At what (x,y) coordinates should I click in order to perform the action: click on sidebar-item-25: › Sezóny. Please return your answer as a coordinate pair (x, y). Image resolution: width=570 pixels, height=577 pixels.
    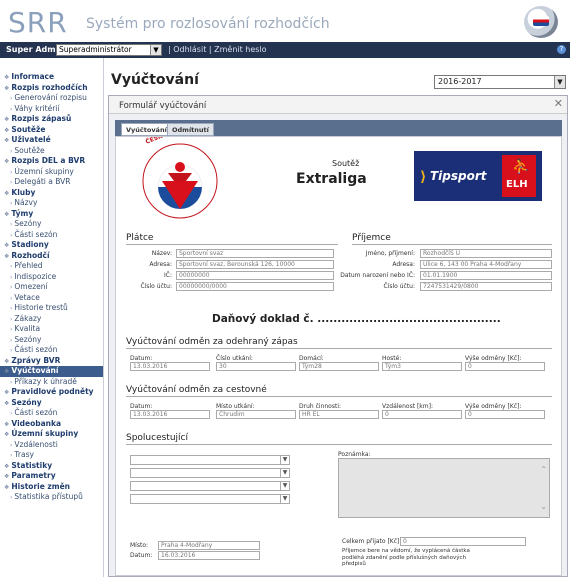
    Looking at the image, I should click on (51, 340).